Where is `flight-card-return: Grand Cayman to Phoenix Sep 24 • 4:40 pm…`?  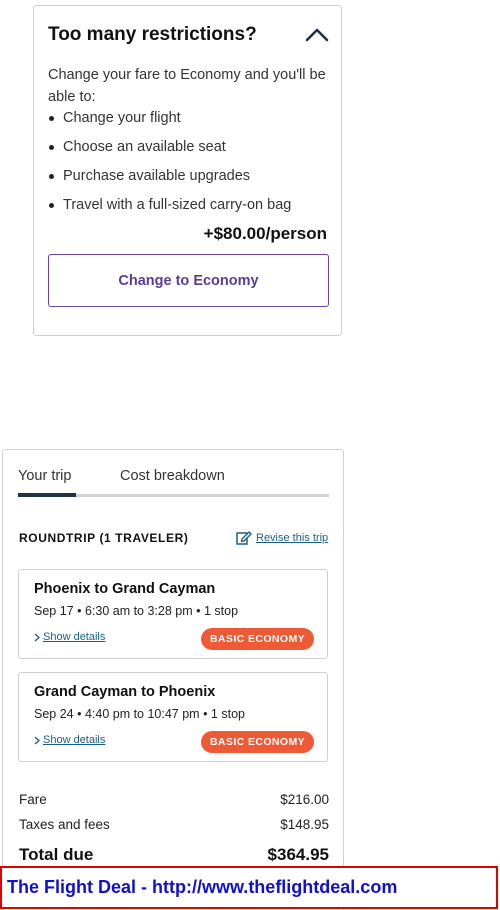
flight-card-return: Grand Cayman to Phoenix Sep 24 • 4:40 pm… is located at coordinates (173, 717).